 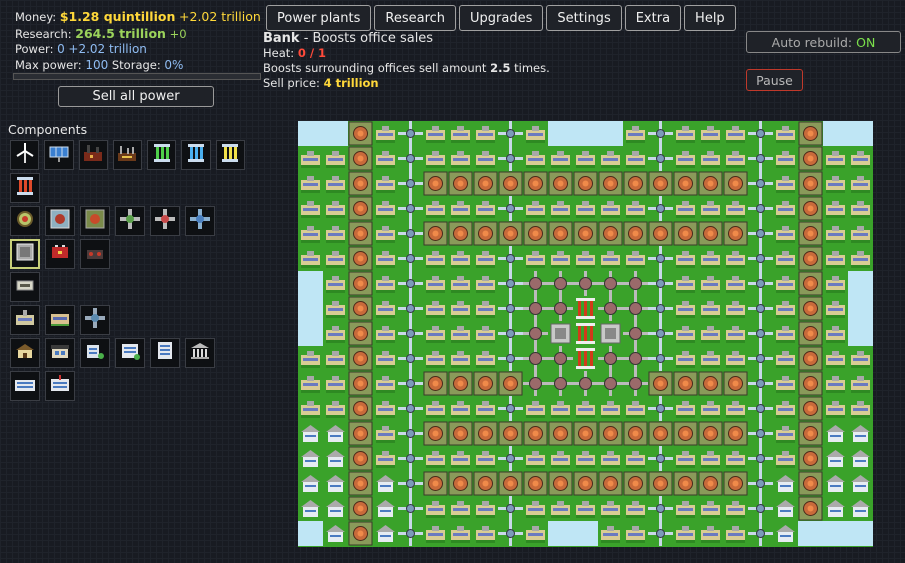 I want to click on nav-upgrades: Upgrades, so click(x=501, y=18).